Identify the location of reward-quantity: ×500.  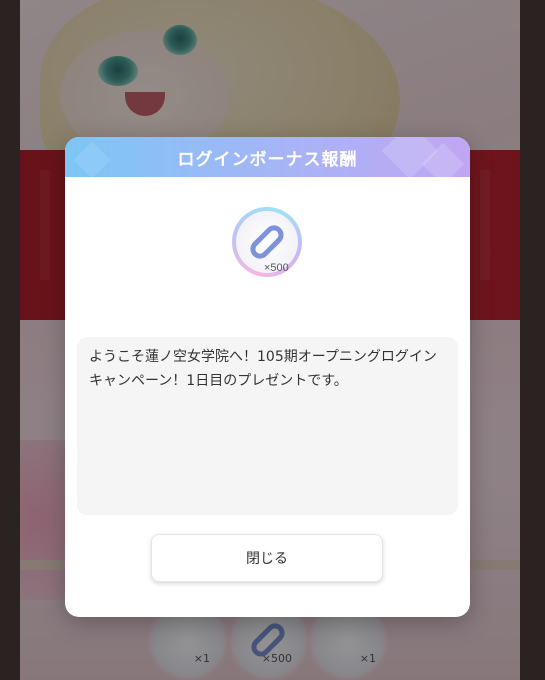
(276, 268).